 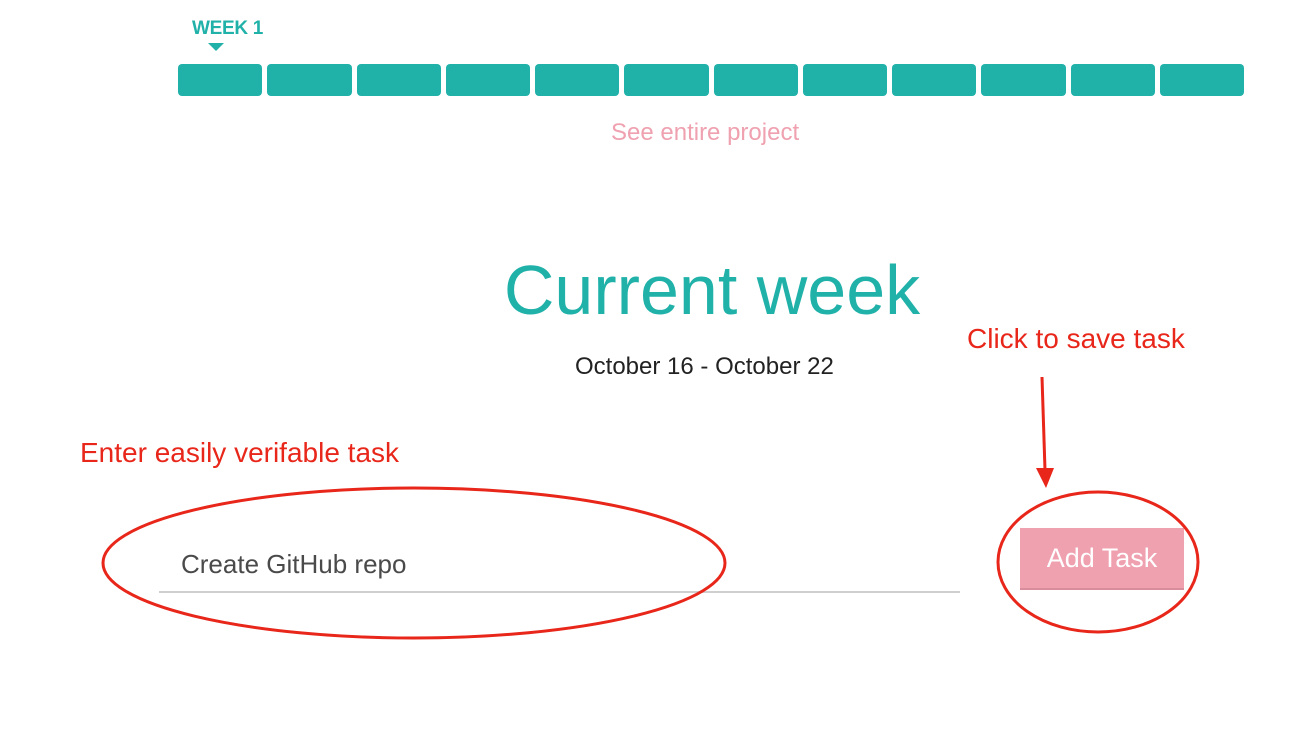 I want to click on week-date-range: October 16 - October 22, so click(x=704, y=366).